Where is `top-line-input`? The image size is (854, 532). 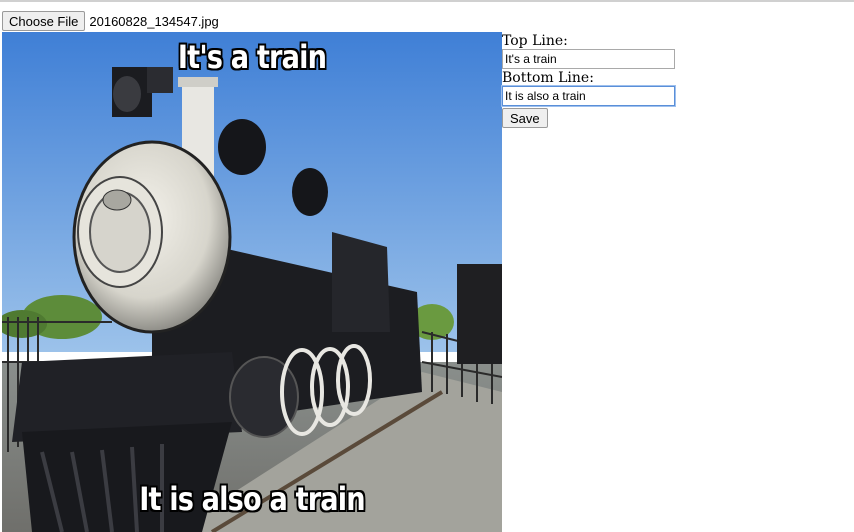 top-line-input is located at coordinates (588, 59).